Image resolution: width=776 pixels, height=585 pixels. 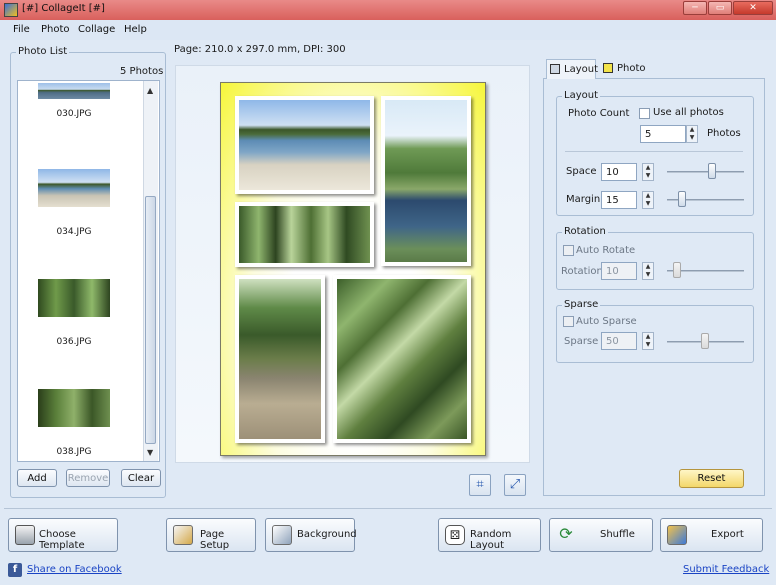 What do you see at coordinates (150, 320) in the screenshot?
I see `scrollbar-thumb` at bounding box center [150, 320].